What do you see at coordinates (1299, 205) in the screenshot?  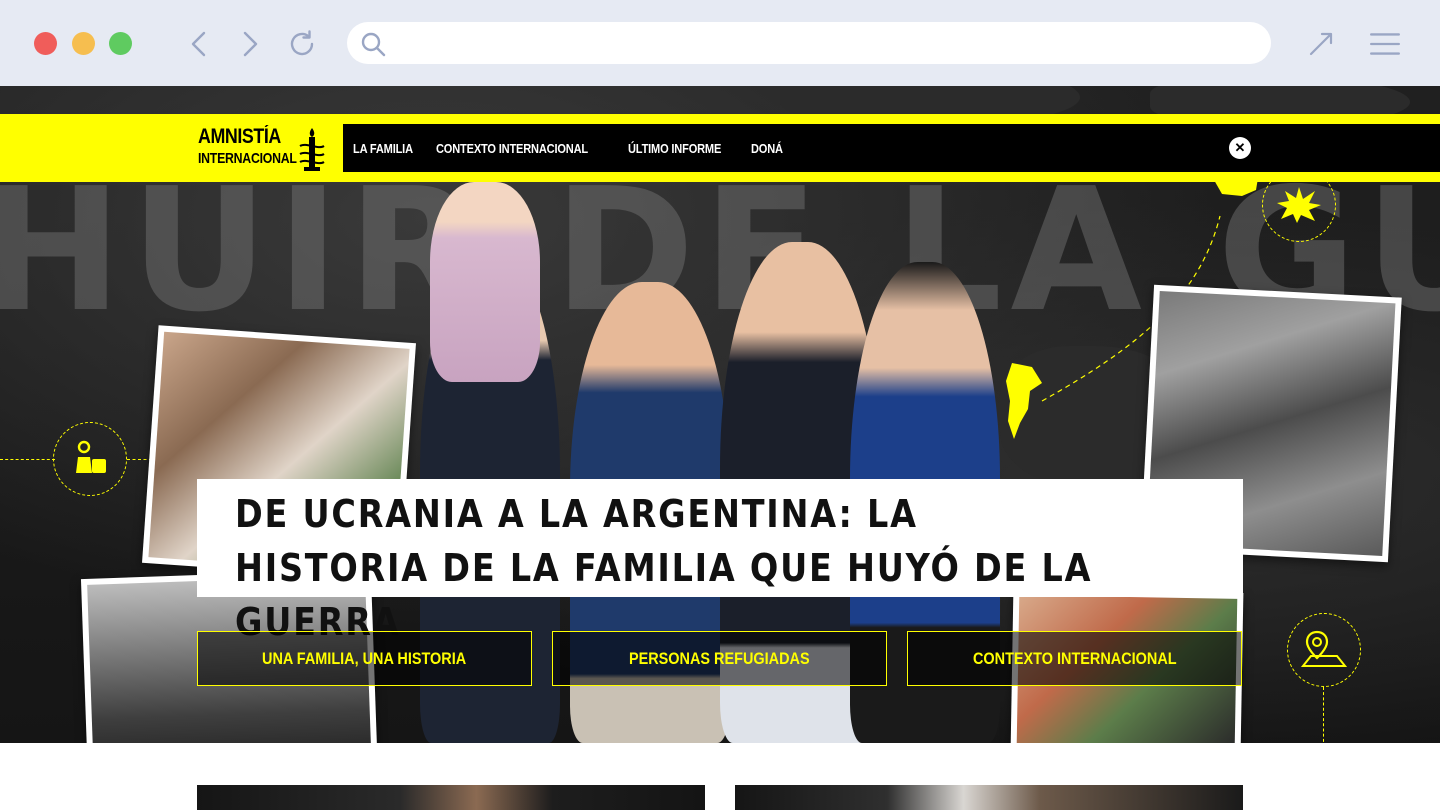 I see `explosion-icon` at bounding box center [1299, 205].